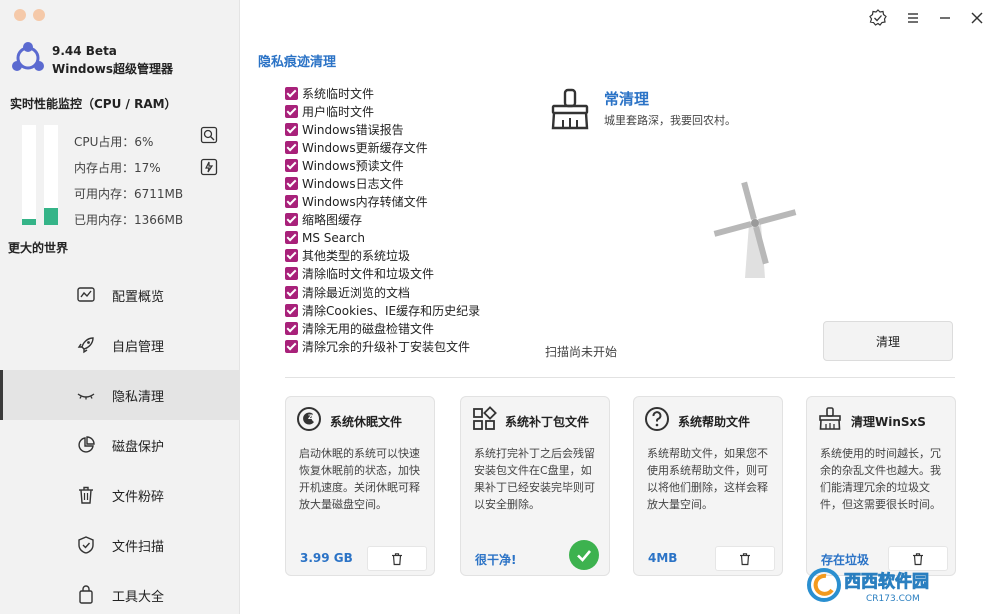 The height and width of the screenshot is (614, 999). Describe the element at coordinates (888, 341) in the screenshot. I see `clean-button: 清理` at that location.